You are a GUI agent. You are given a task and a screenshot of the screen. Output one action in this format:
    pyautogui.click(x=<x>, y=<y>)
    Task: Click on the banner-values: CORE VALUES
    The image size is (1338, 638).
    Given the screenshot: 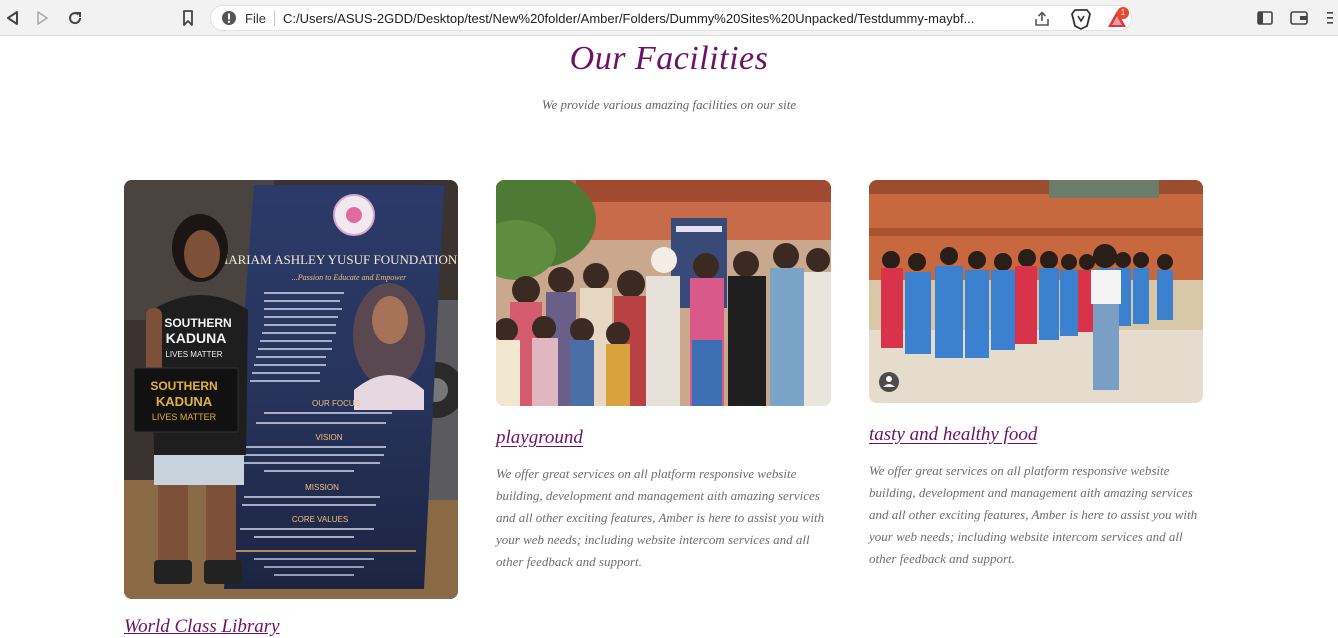 What is the action you would take?
    pyautogui.click(x=320, y=519)
    